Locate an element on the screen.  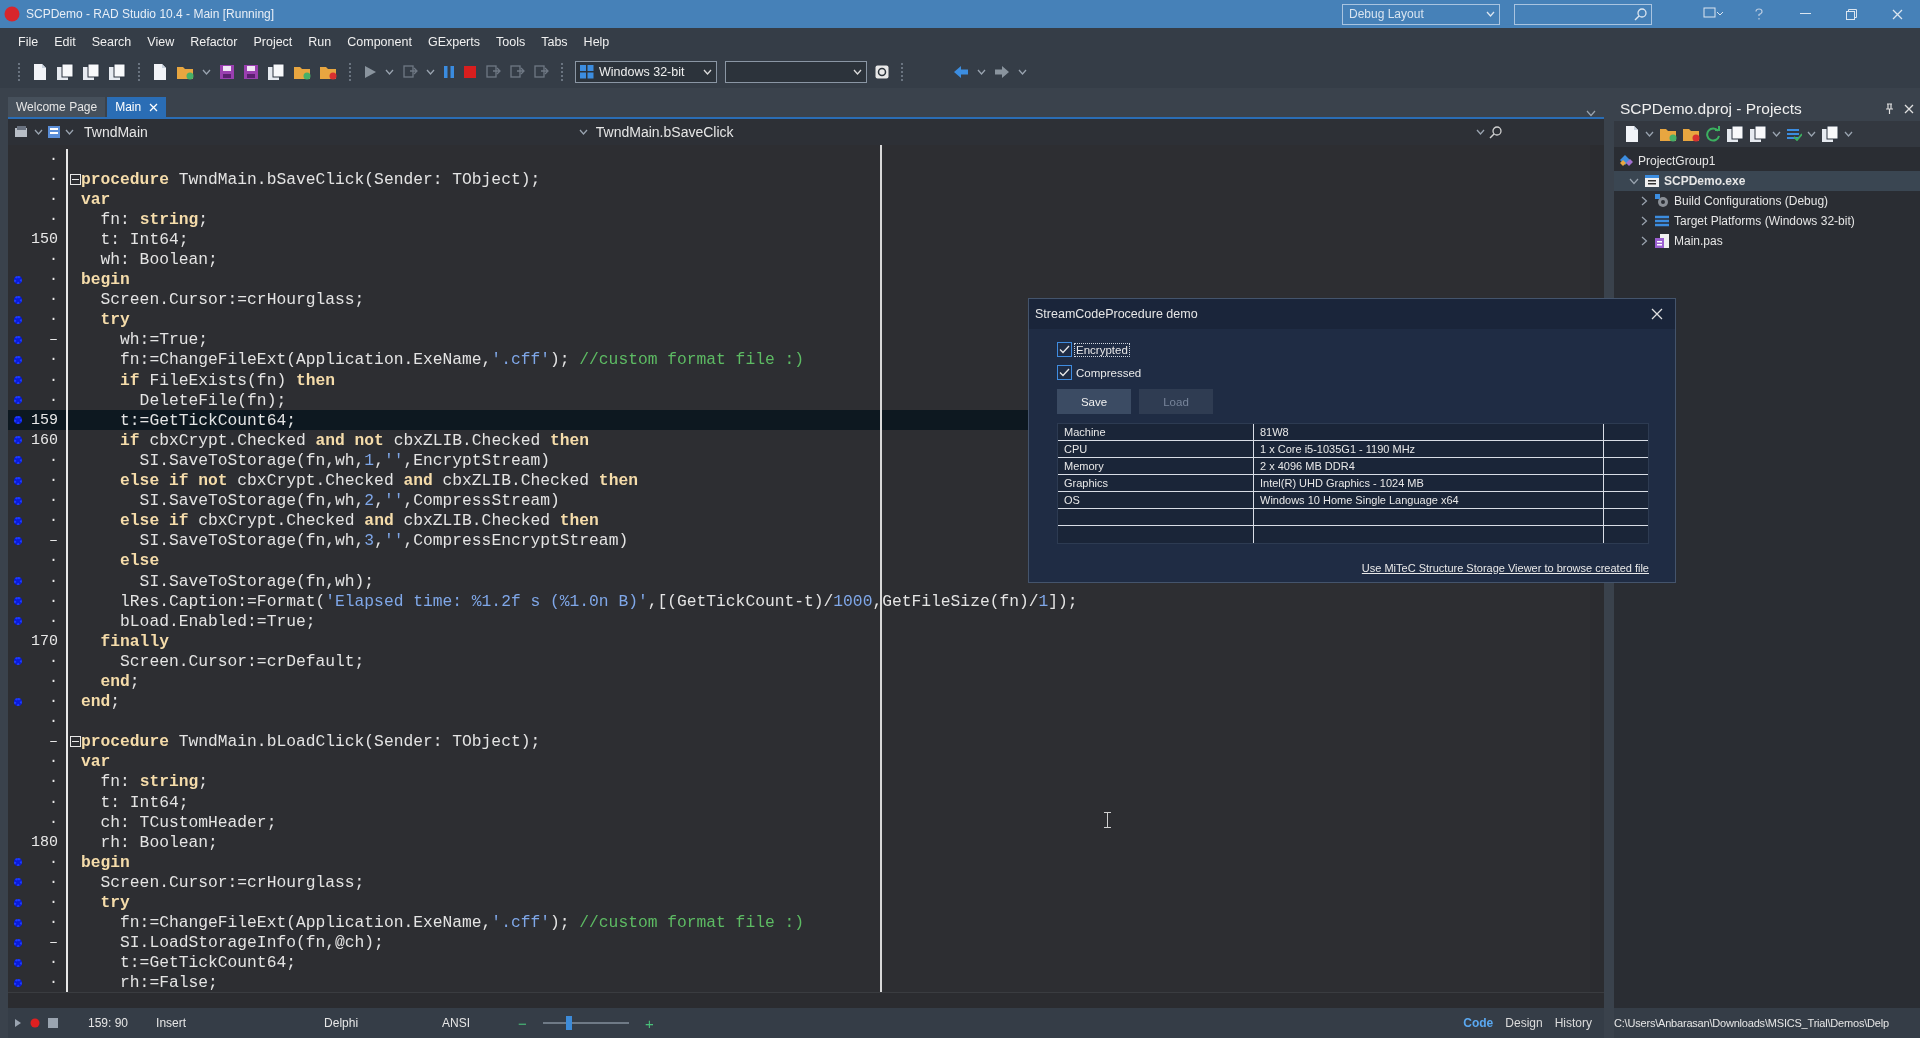
tree-item: SCPDemo.exe is located at coordinates (1705, 181).